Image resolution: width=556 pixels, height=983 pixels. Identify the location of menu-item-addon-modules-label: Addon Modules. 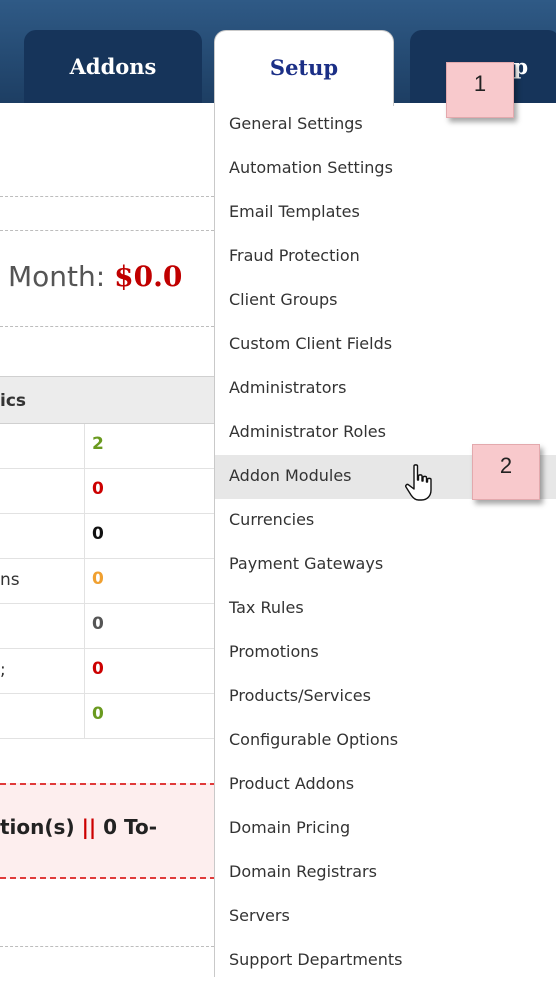
(290, 475).